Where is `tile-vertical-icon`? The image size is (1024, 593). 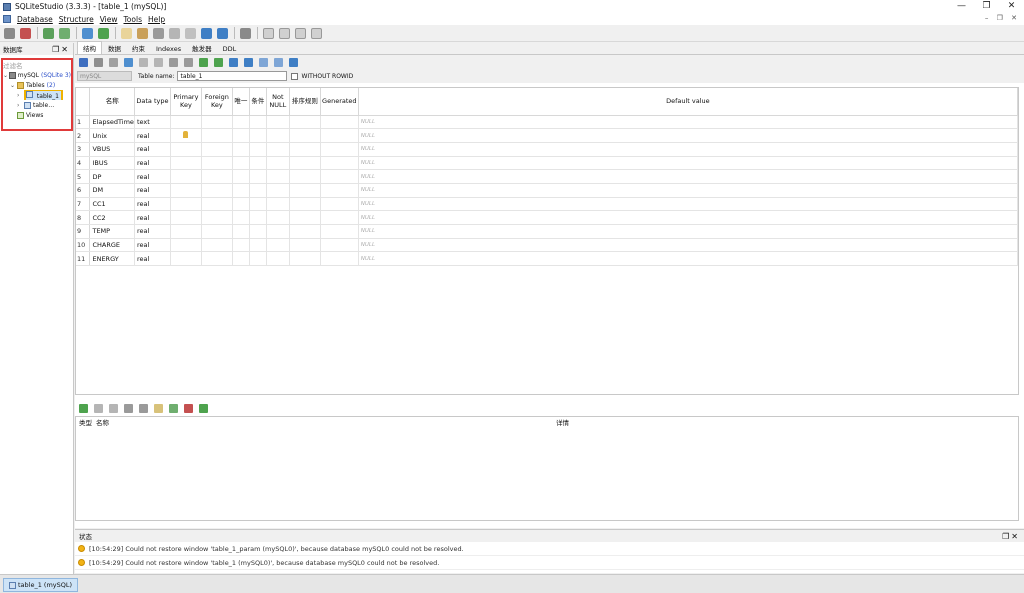
tile-vertical-icon is located at coordinates (300, 33).